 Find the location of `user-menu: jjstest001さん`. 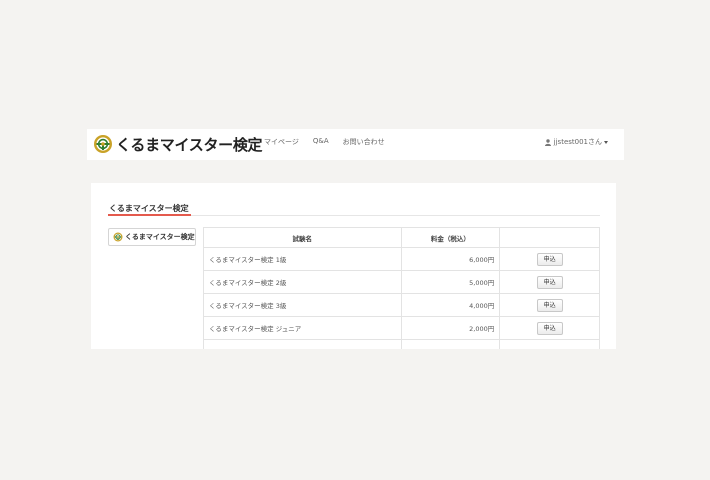

user-menu: jjstest001さん is located at coordinates (576, 142).